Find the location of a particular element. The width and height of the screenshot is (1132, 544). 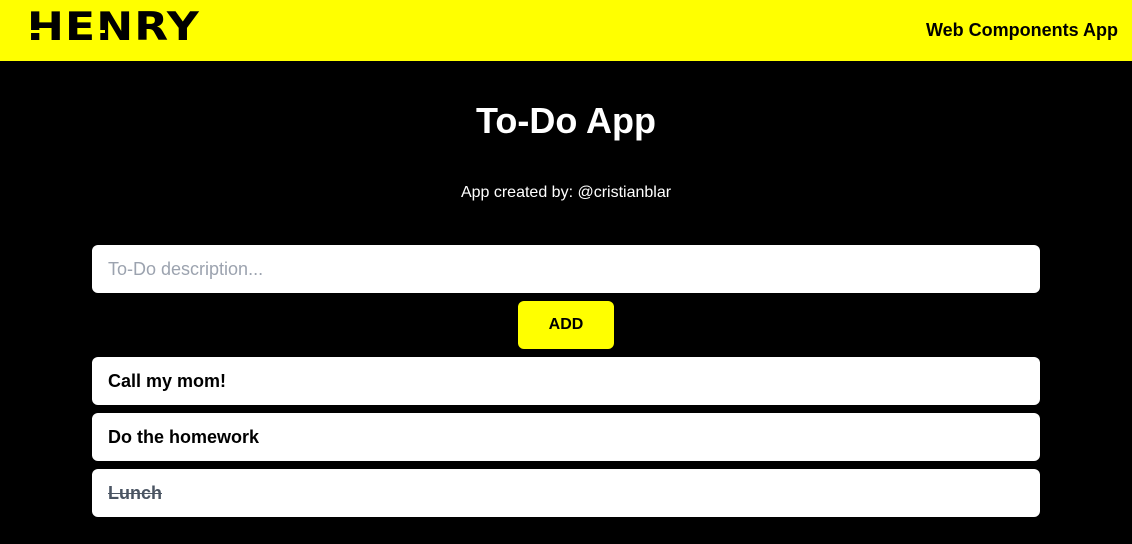

todo-item-text: Call my mom! is located at coordinates (167, 381).